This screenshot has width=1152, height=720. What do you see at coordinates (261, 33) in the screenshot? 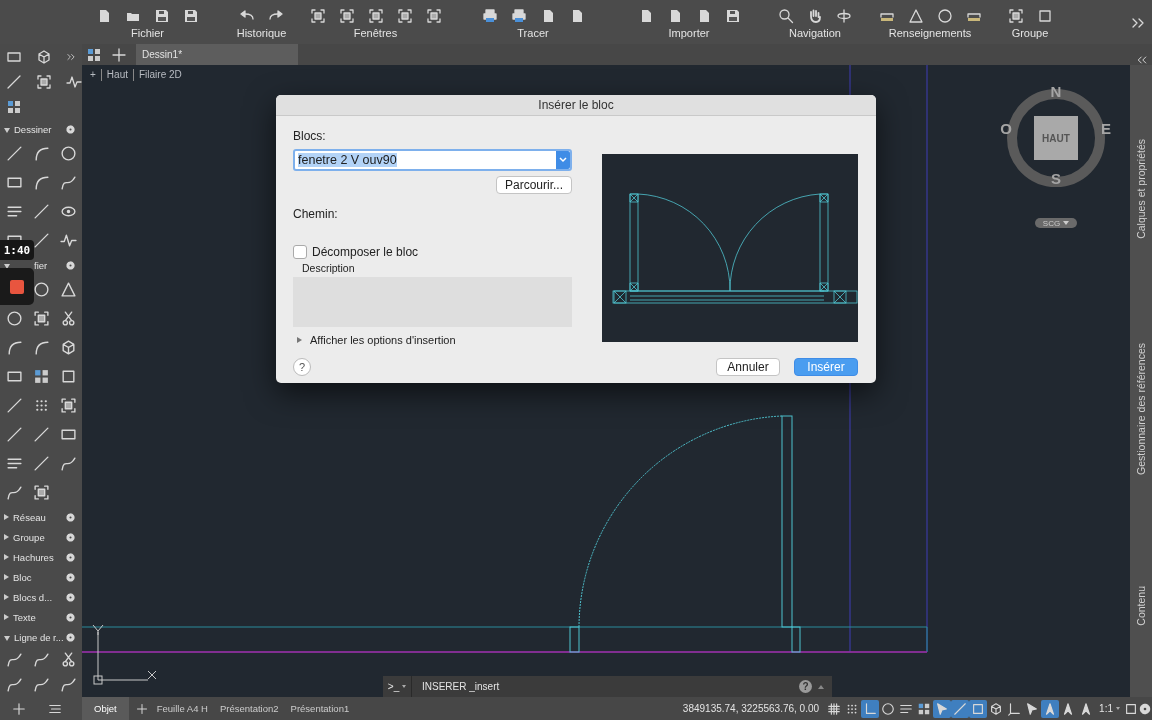
I see `ribbon-group-label: Historique` at bounding box center [261, 33].